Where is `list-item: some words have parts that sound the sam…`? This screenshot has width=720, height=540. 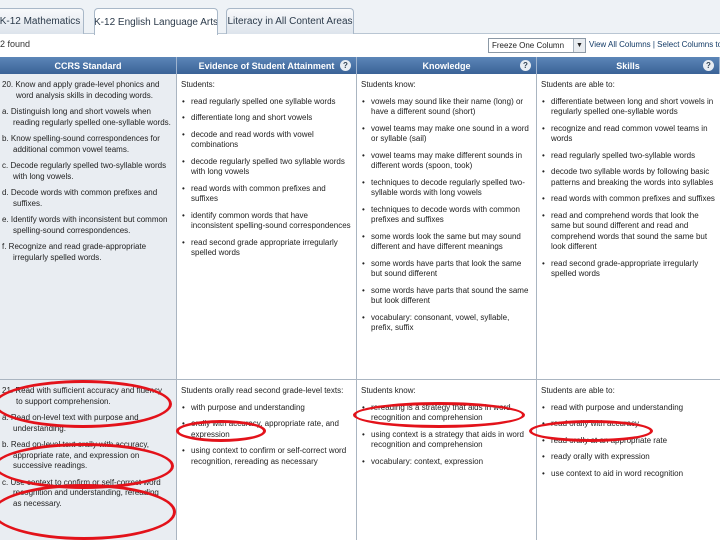 list-item: some words have parts that sound the sam… is located at coordinates (446, 296).